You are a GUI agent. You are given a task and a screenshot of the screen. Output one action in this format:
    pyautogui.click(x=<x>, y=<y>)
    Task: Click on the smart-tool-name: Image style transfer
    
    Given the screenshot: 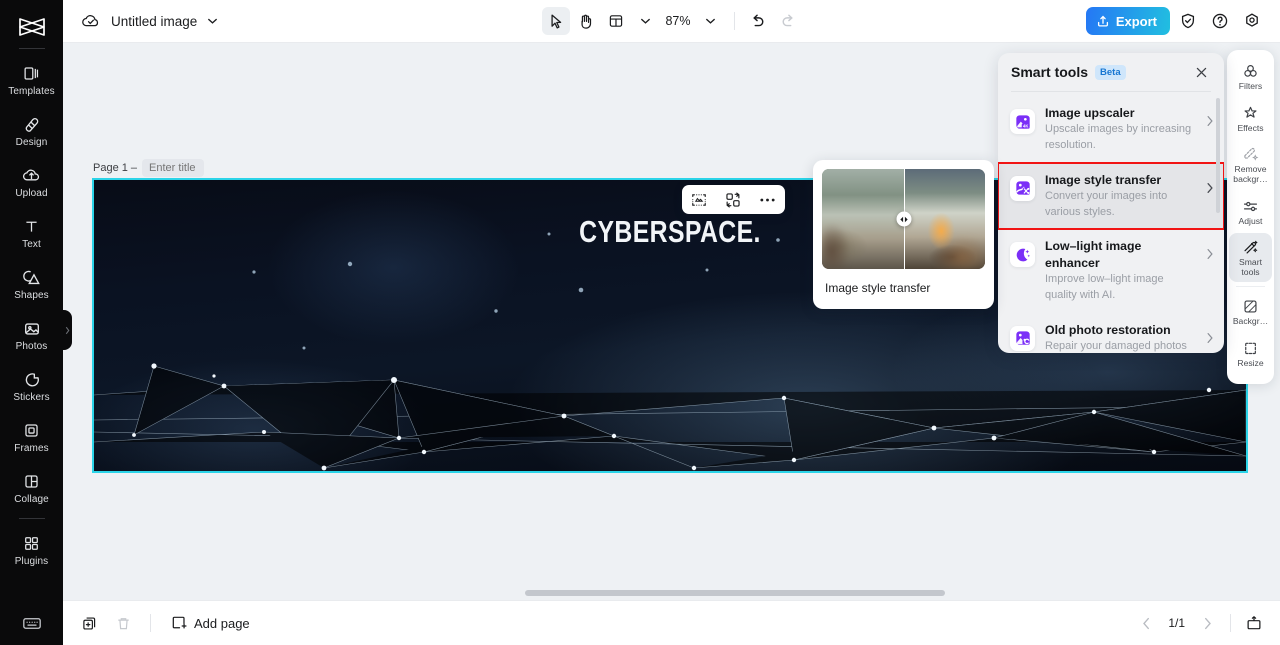 What is the action you would take?
    pyautogui.click(x=1103, y=179)
    